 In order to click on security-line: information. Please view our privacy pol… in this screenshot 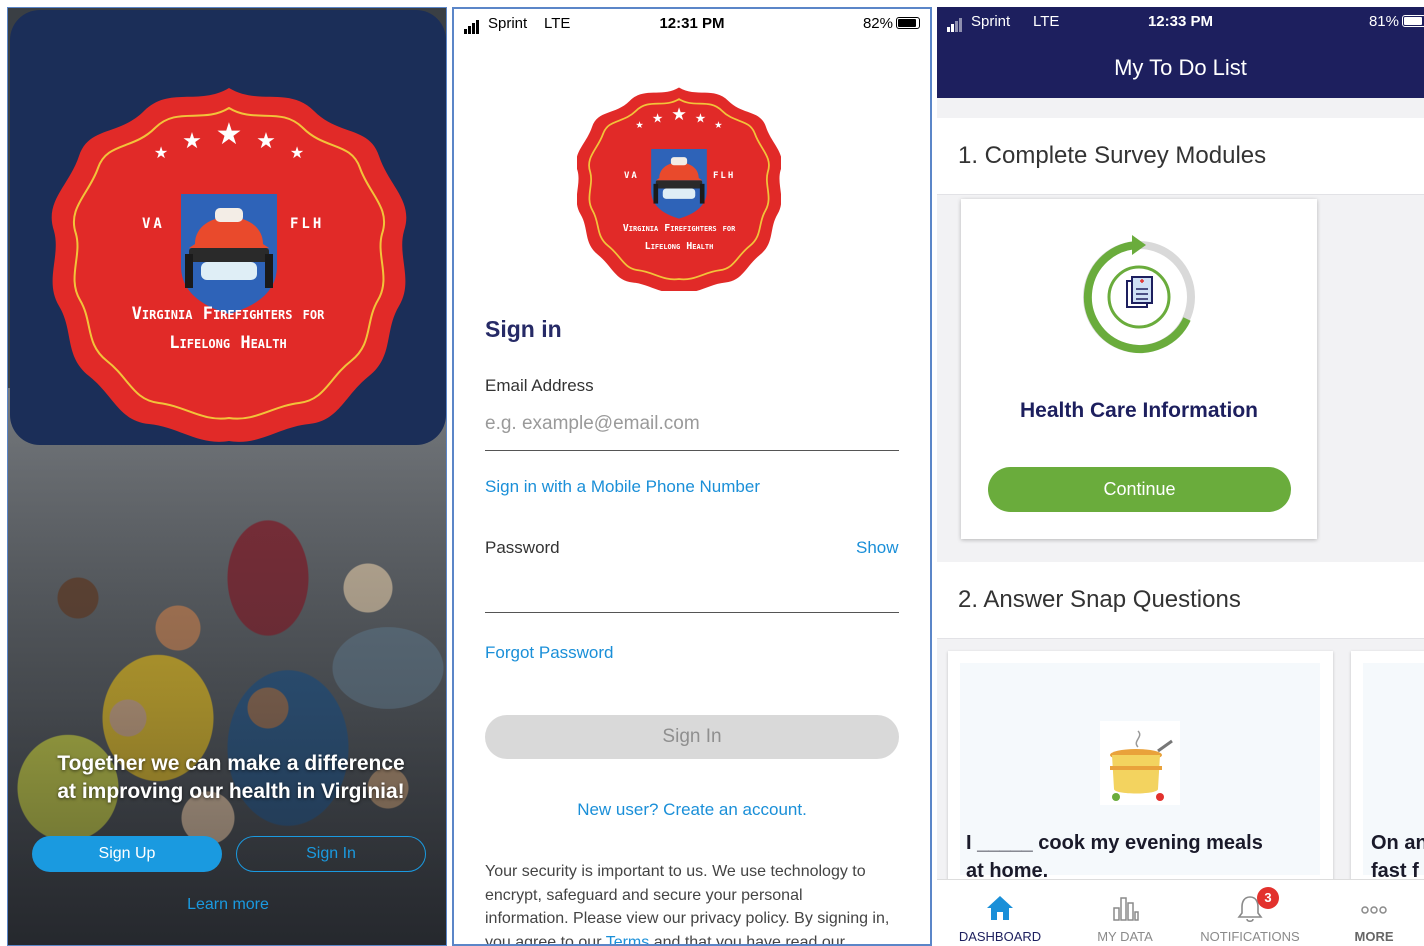, I will do `click(687, 918)`.